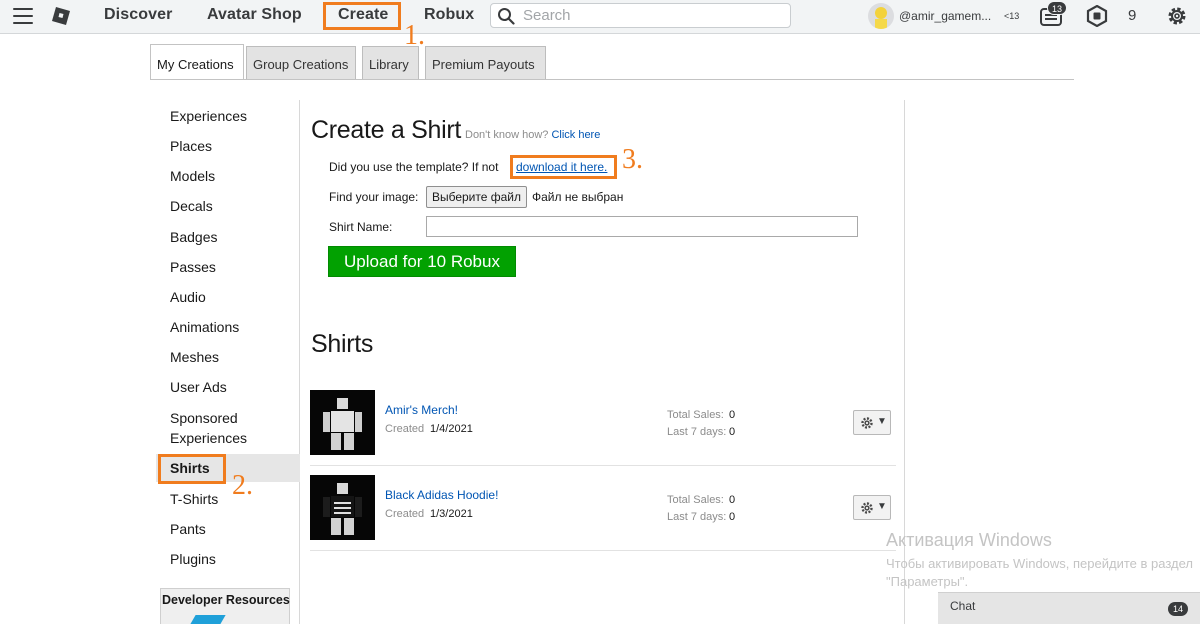  I want to click on age-bracket-label: <13, so click(1012, 16).